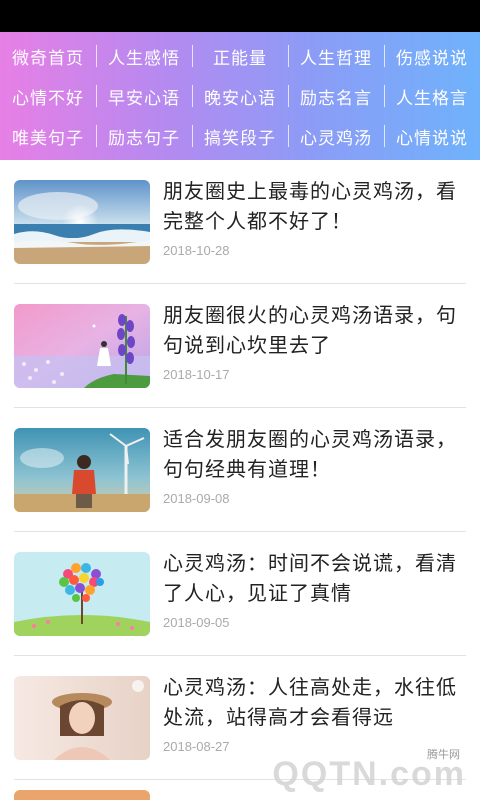 The image size is (480, 800). I want to click on nav-item: 励志名言, so click(336, 96).